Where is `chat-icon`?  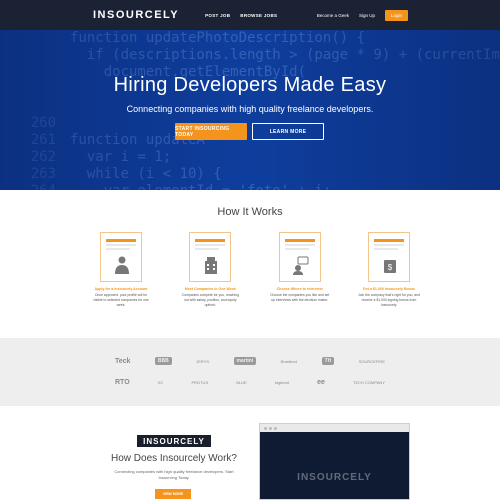 chat-icon is located at coordinates (300, 265).